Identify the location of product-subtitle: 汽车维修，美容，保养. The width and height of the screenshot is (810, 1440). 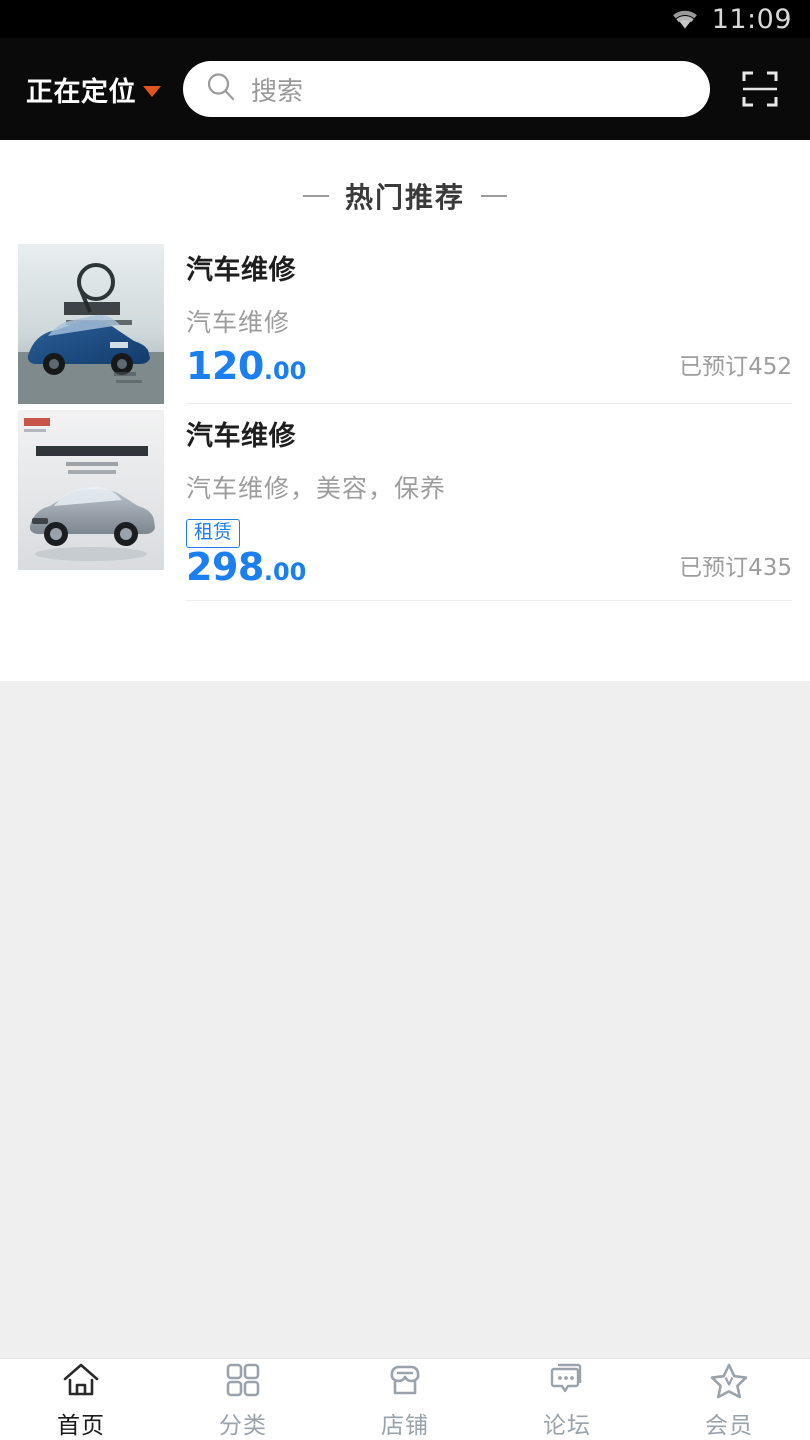
(316, 488).